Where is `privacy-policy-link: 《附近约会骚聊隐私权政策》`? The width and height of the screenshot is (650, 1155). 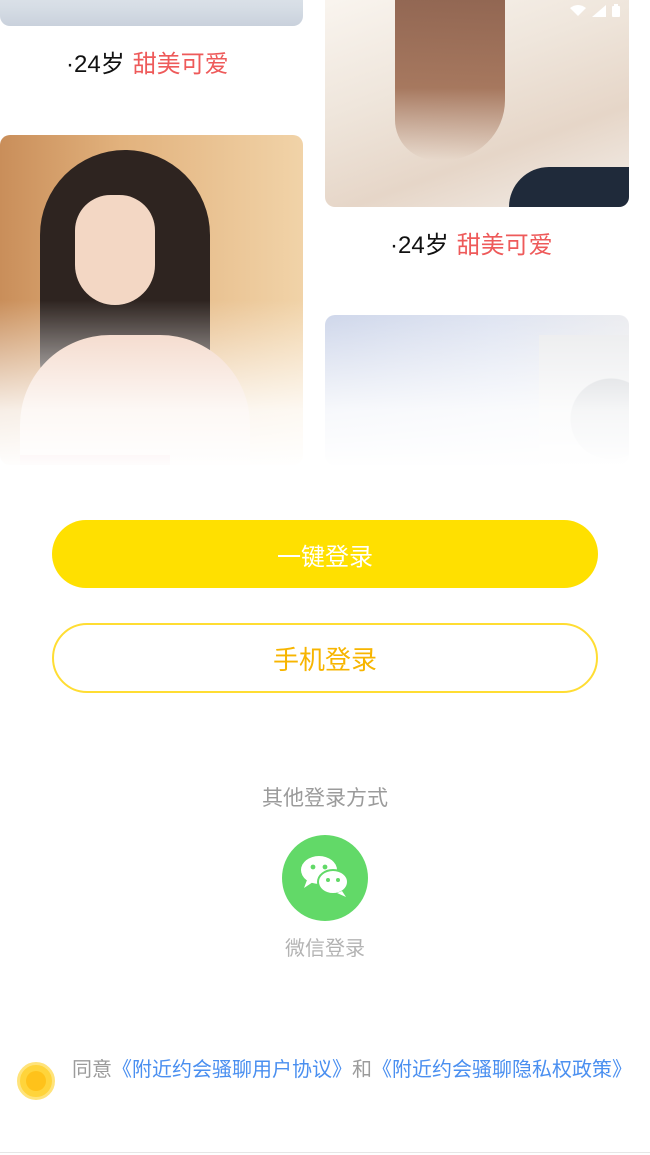
privacy-policy-link: 《附近约会骚聊隐私权政策》 is located at coordinates (502, 1069).